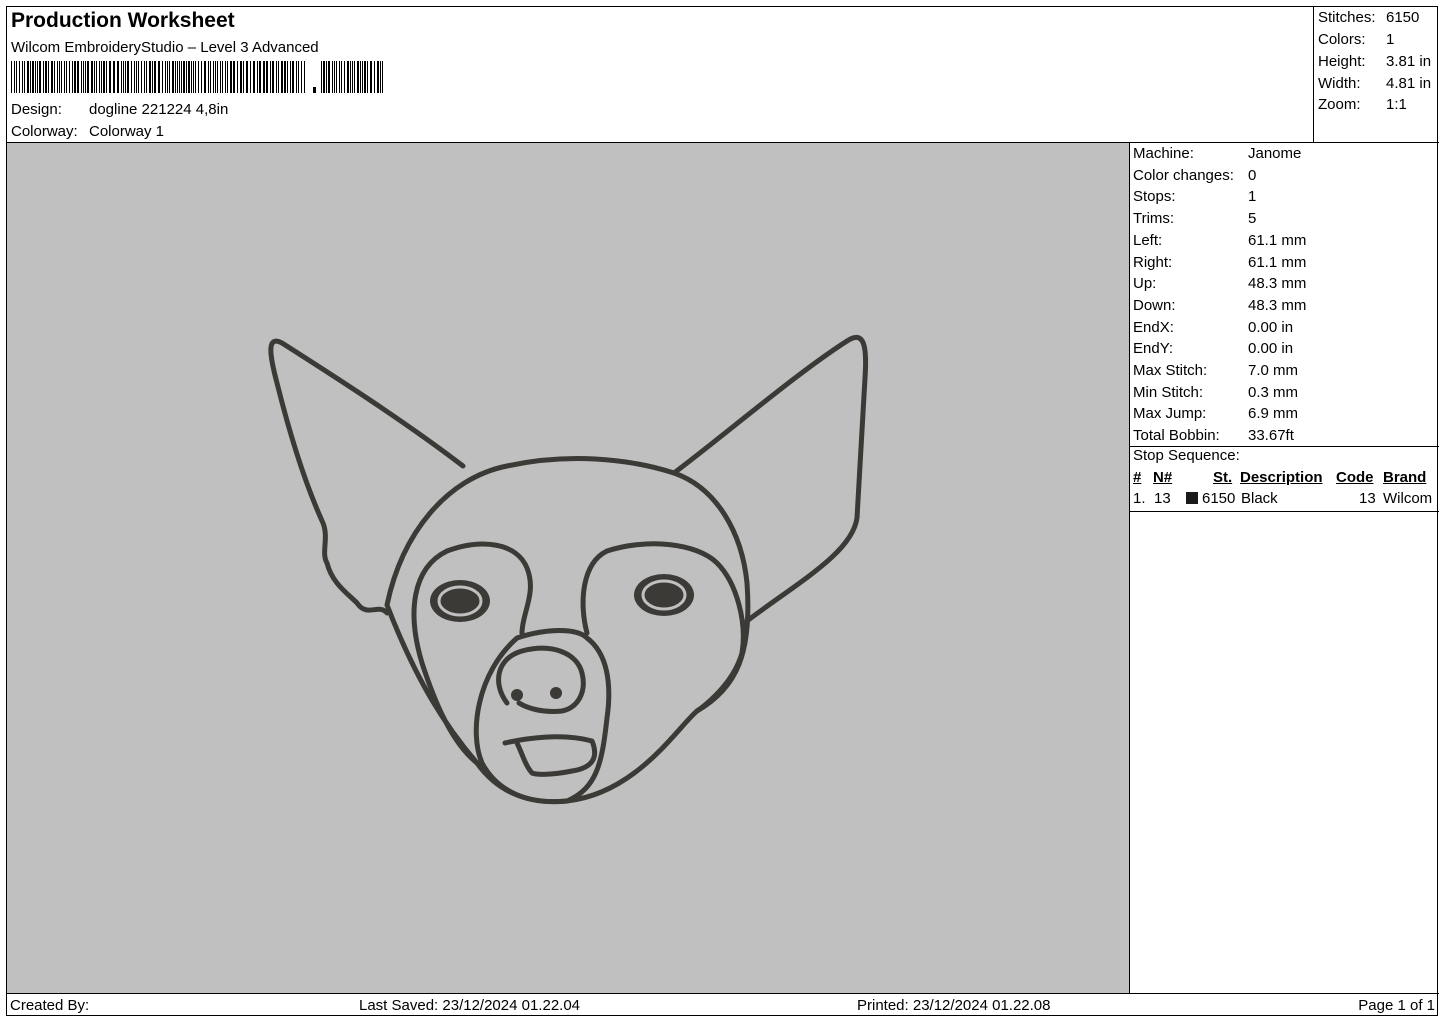  I want to click on machine-info-row: Left: 61.1 mm, so click(1219, 240).